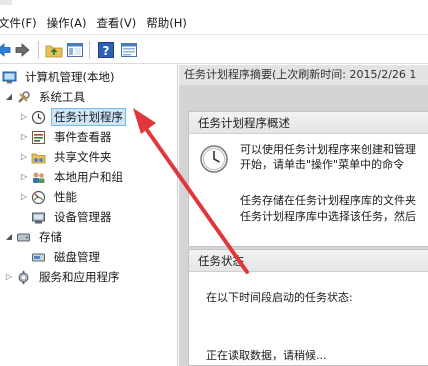 The width and height of the screenshot is (428, 366). I want to click on overview-line: 任务计划程序库中选择该任务，然后, so click(328, 216).